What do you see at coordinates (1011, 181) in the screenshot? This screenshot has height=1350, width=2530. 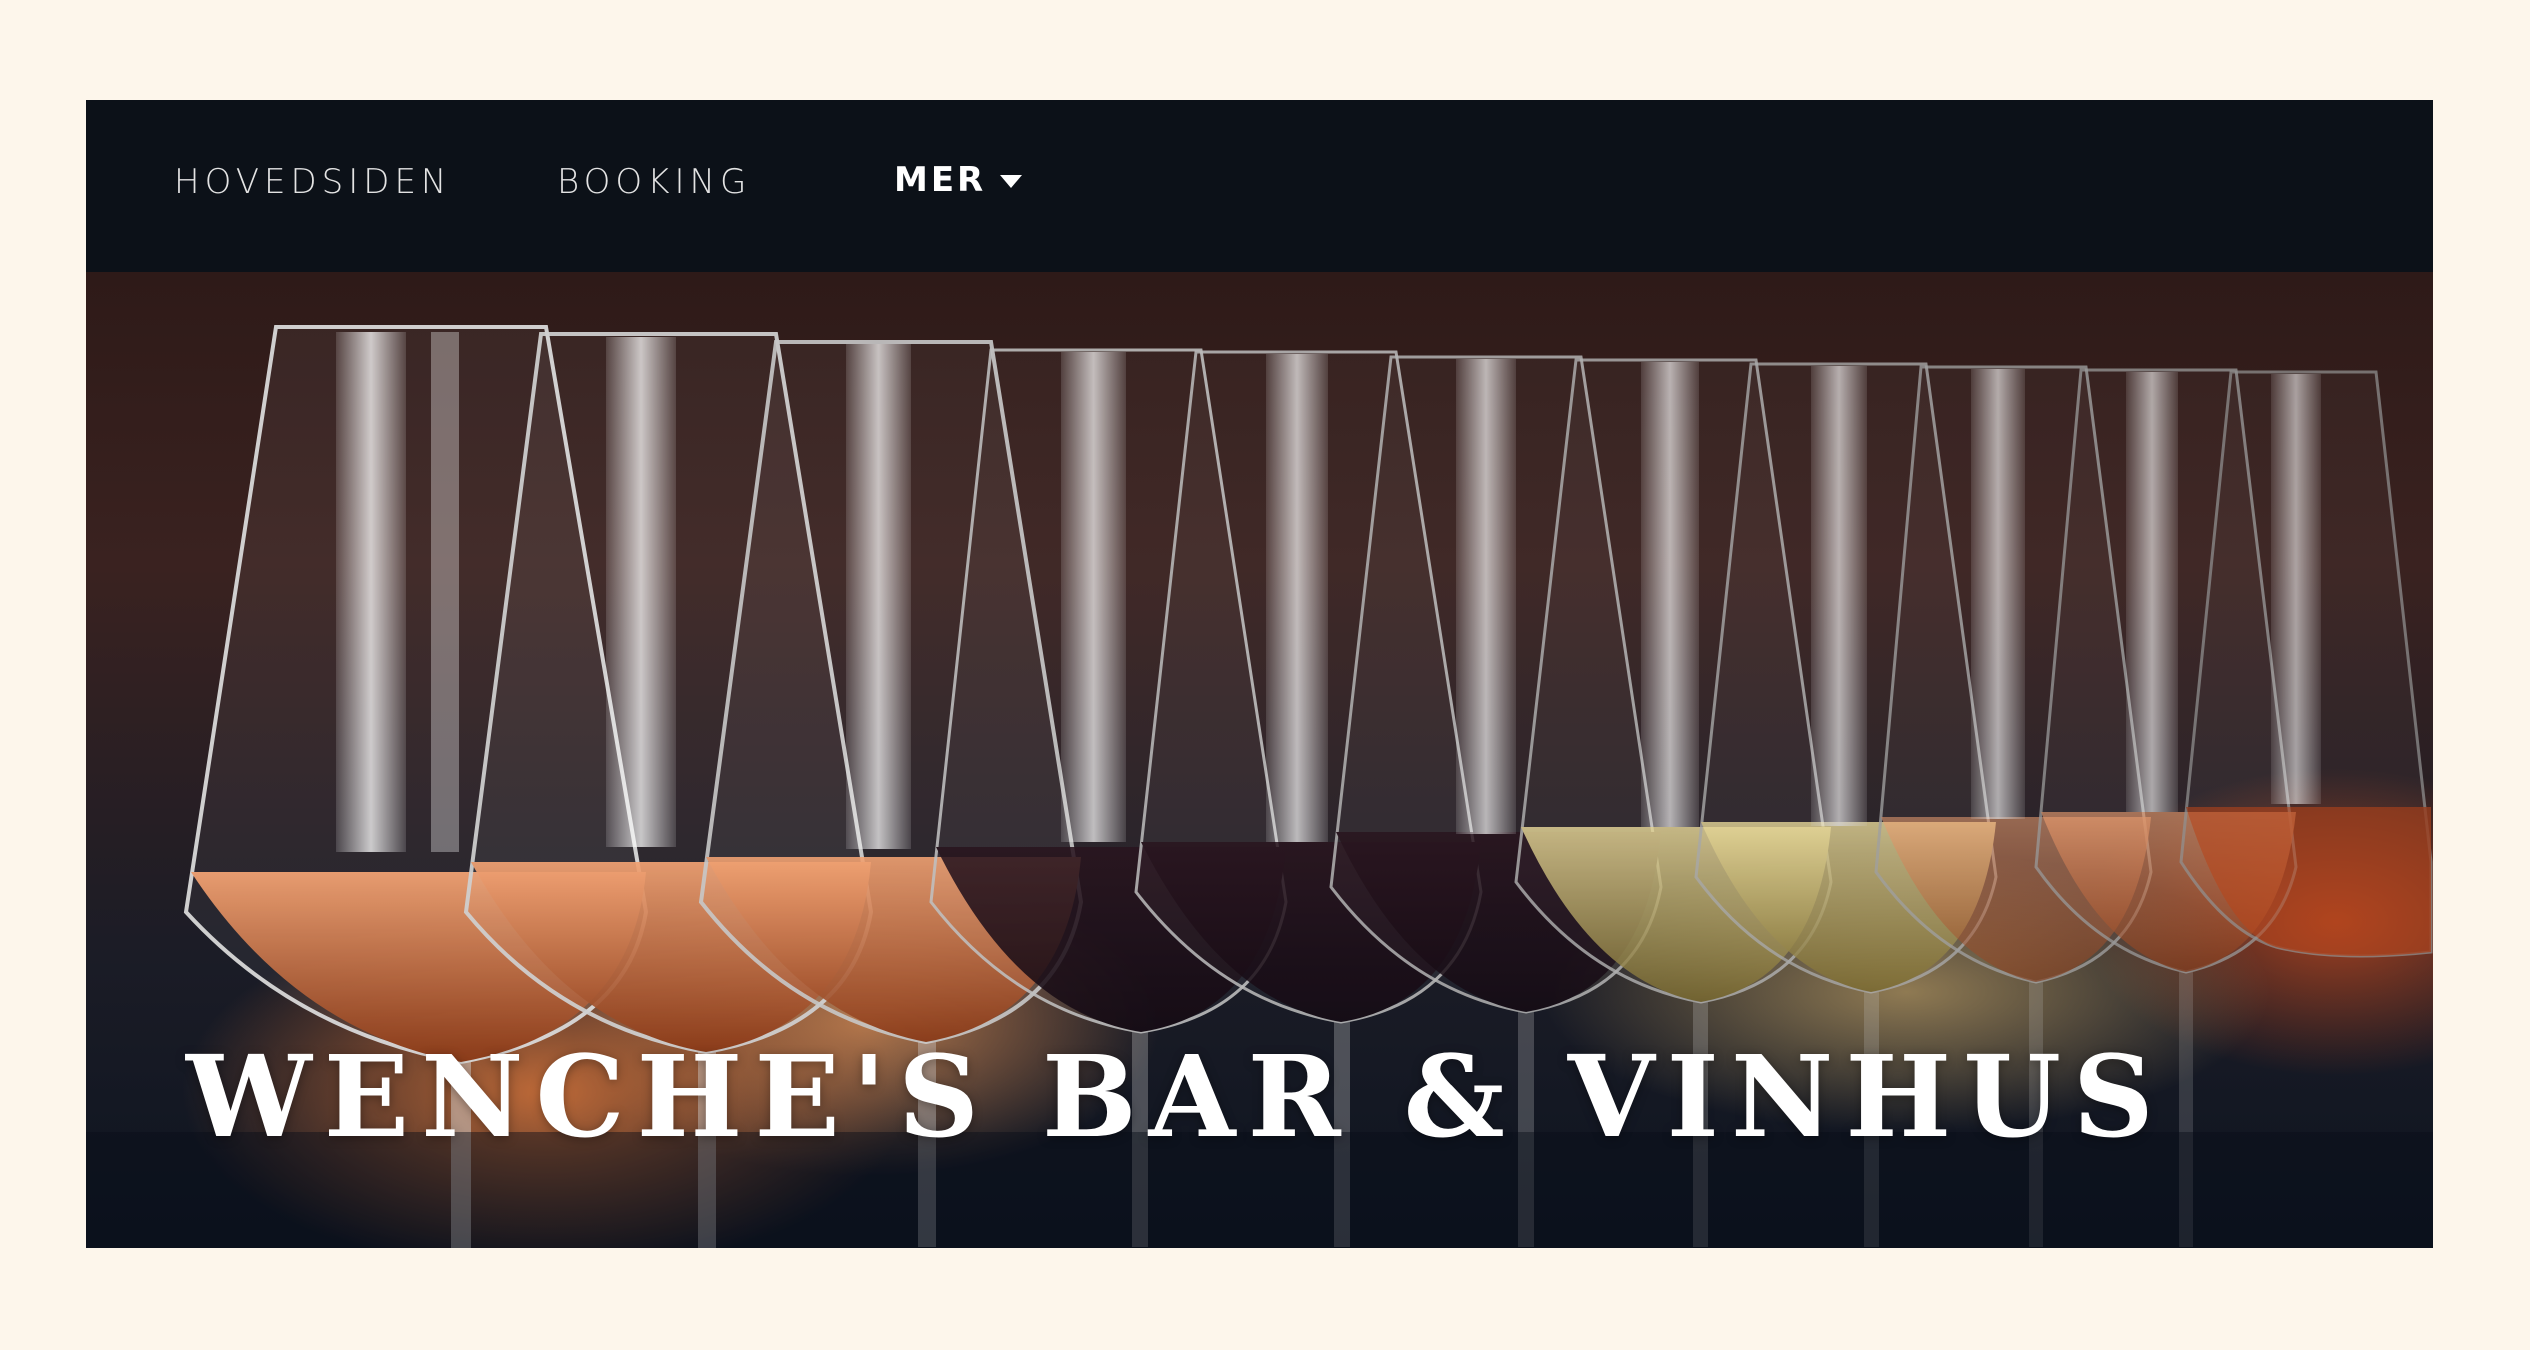 I see `caret-down-icon` at bounding box center [1011, 181].